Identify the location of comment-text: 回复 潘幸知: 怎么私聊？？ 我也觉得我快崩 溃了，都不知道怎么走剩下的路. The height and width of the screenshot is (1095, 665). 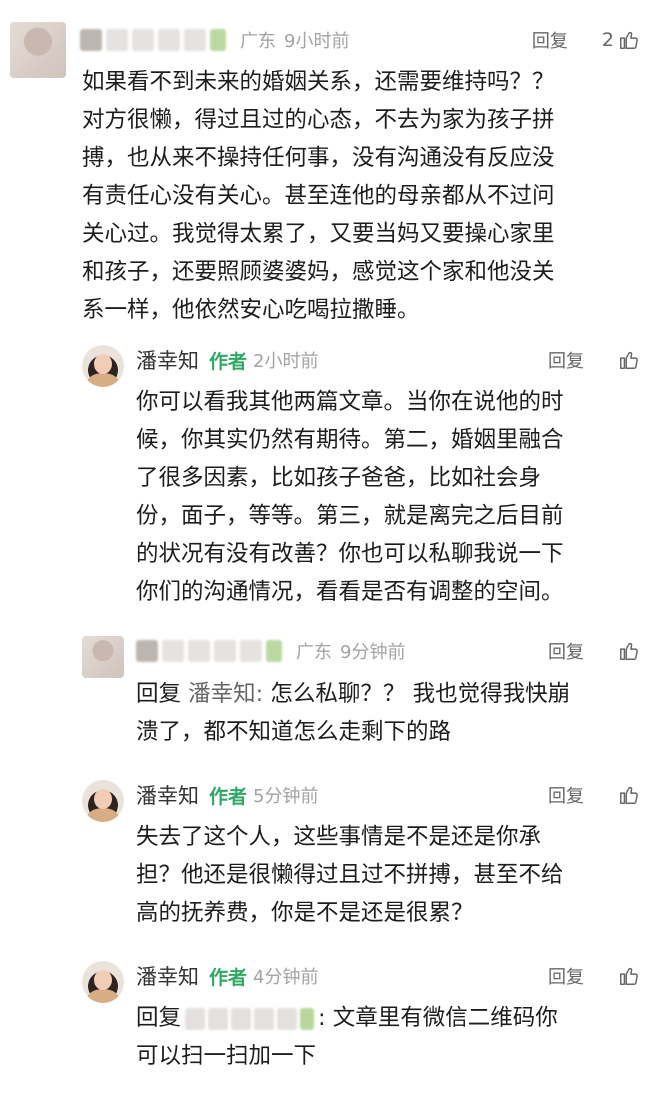
(353, 713).